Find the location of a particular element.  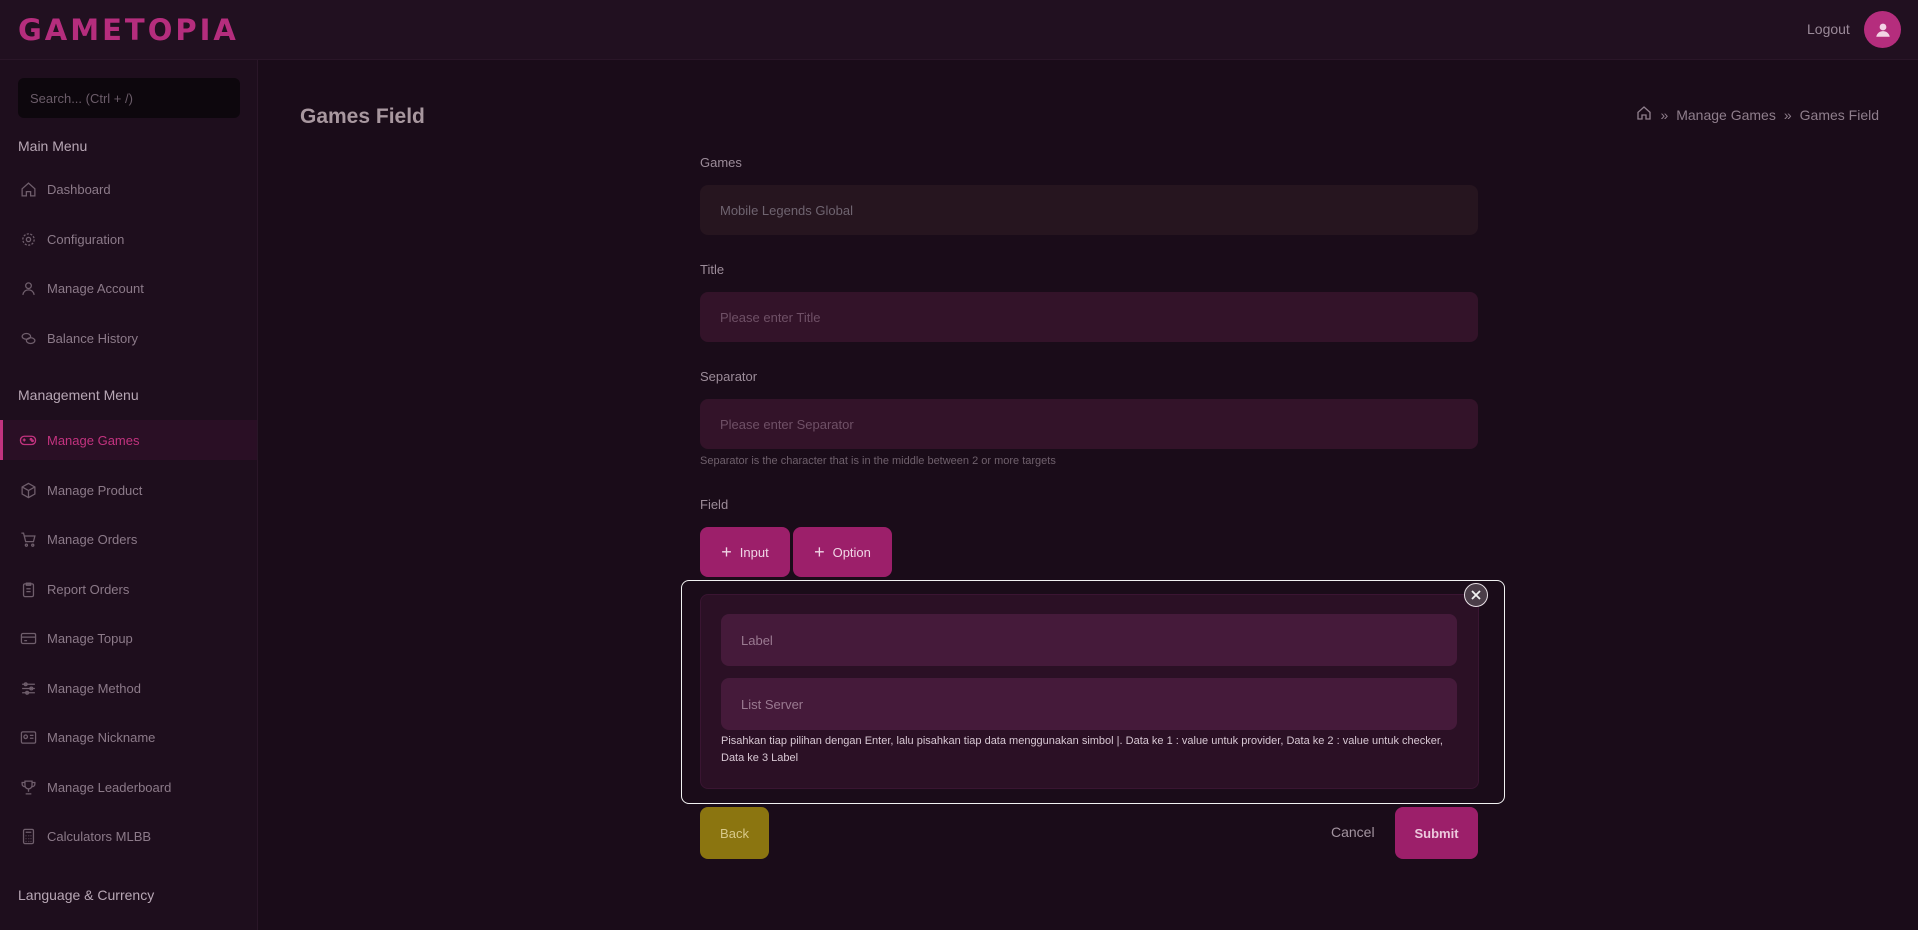

coins-icon is located at coordinates (28, 338).